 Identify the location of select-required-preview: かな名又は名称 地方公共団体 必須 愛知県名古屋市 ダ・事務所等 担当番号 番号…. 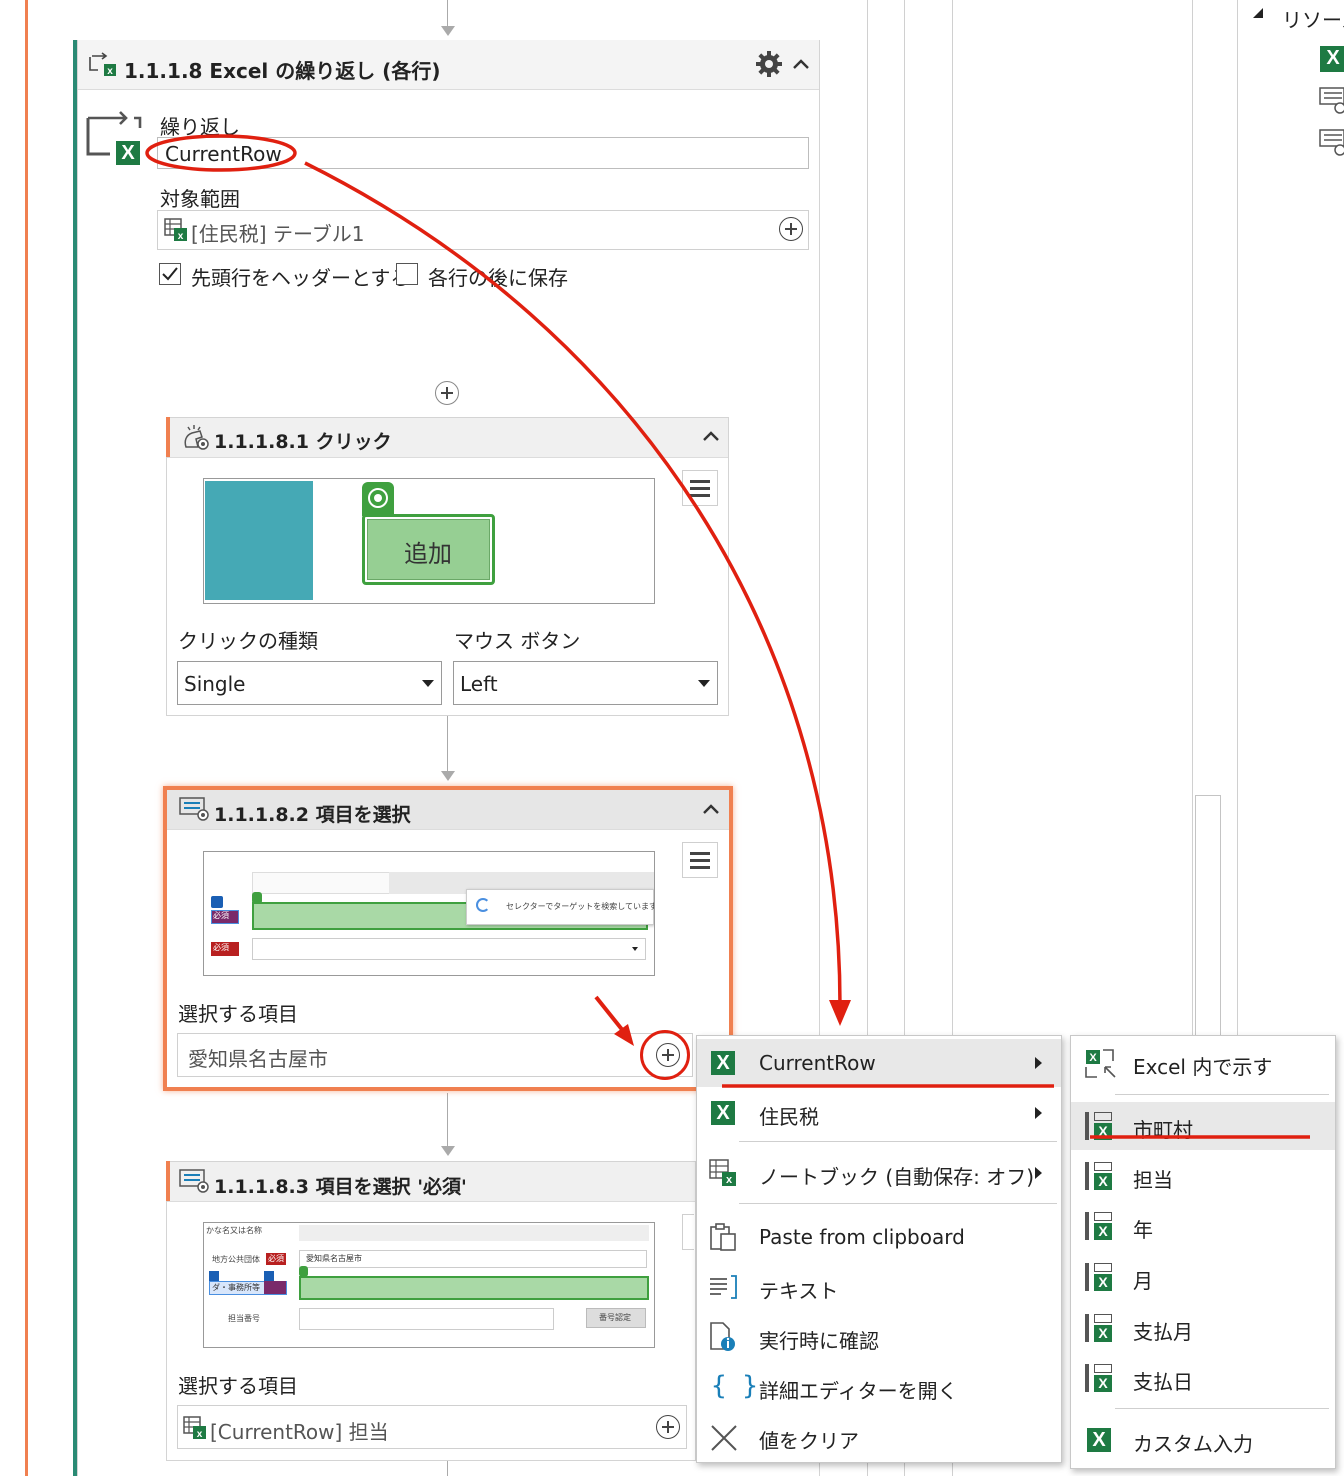
(429, 1285).